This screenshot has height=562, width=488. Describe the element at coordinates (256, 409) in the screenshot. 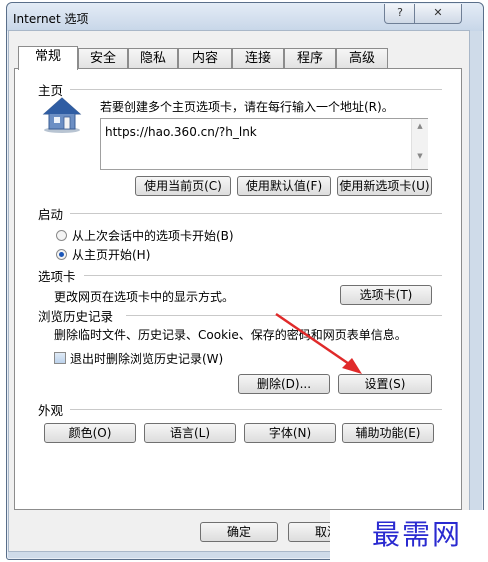

I see `appearance-divider` at that location.